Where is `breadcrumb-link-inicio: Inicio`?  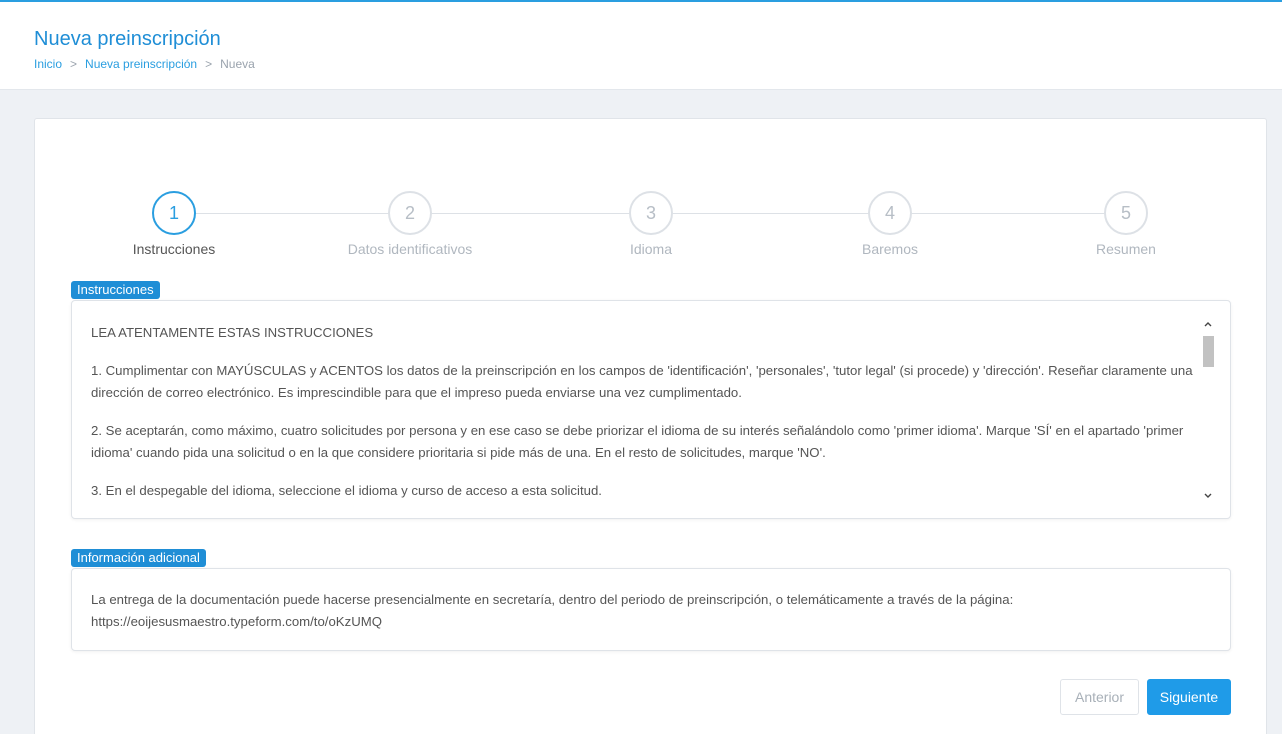
breadcrumb-link-inicio: Inicio is located at coordinates (48, 64).